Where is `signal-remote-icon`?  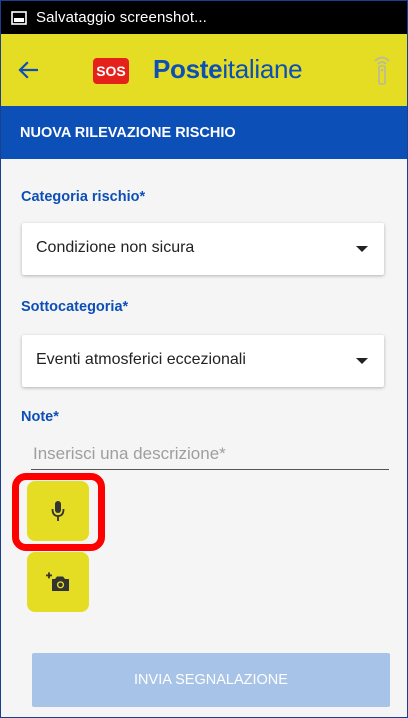
signal-remote-icon is located at coordinates (382, 70).